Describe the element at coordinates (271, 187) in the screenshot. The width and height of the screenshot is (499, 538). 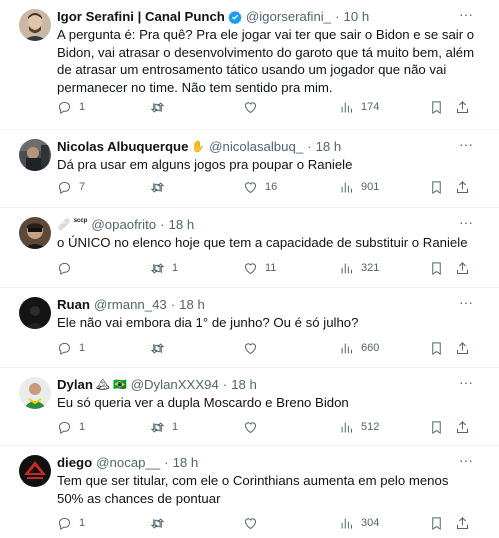
I see `like-count: 16` at that location.